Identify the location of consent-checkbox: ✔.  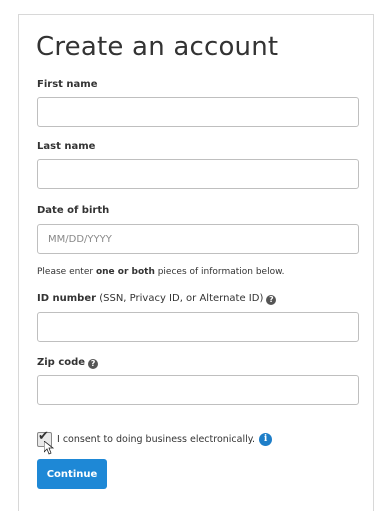
(45, 442).